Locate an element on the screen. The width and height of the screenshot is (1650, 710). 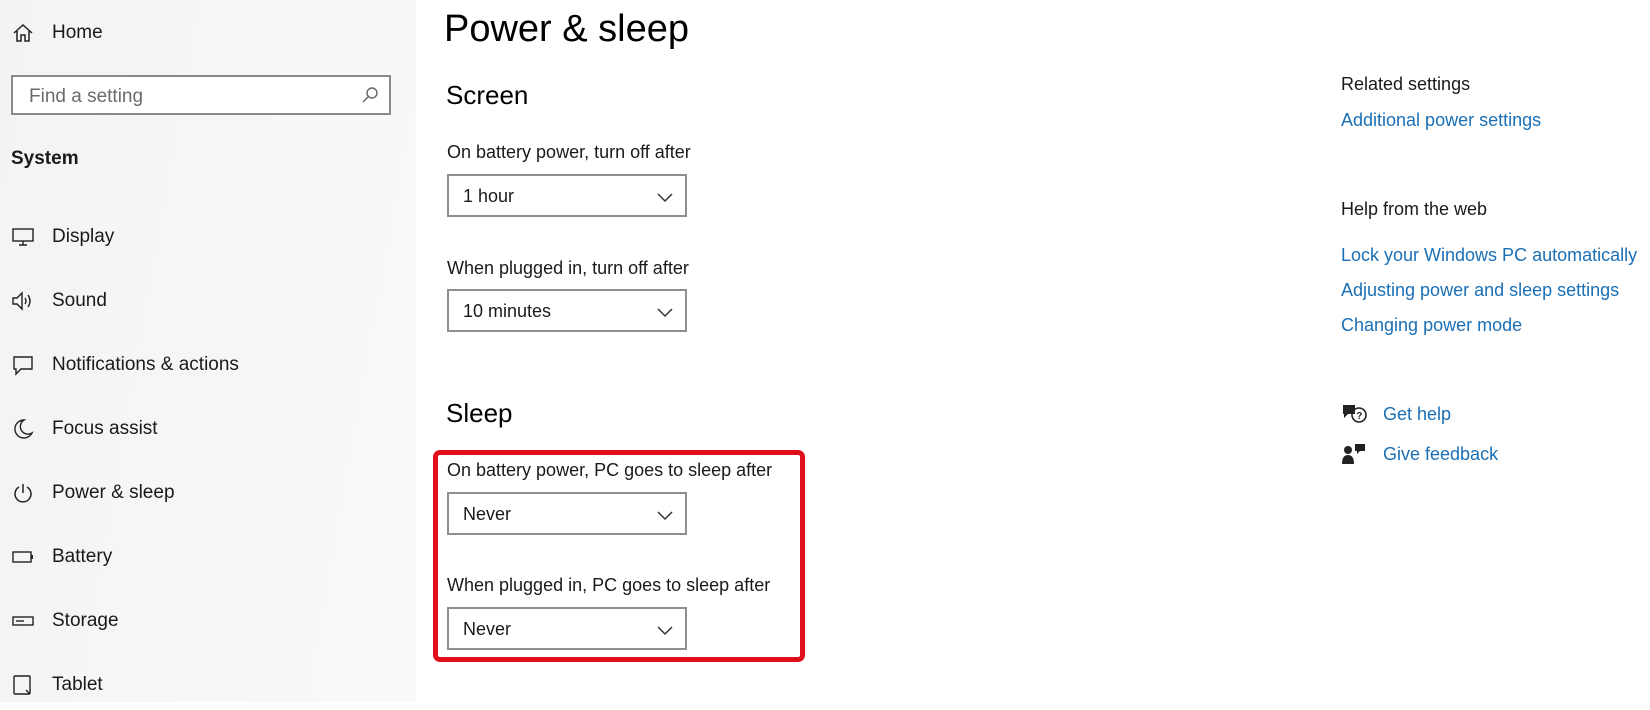
power-icon is located at coordinates (23, 493).